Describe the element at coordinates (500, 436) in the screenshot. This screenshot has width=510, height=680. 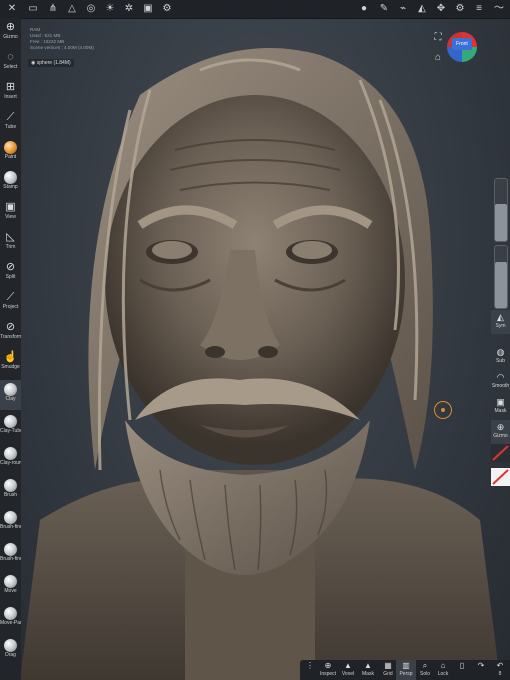
I see `tool-label: Gizmo` at that location.